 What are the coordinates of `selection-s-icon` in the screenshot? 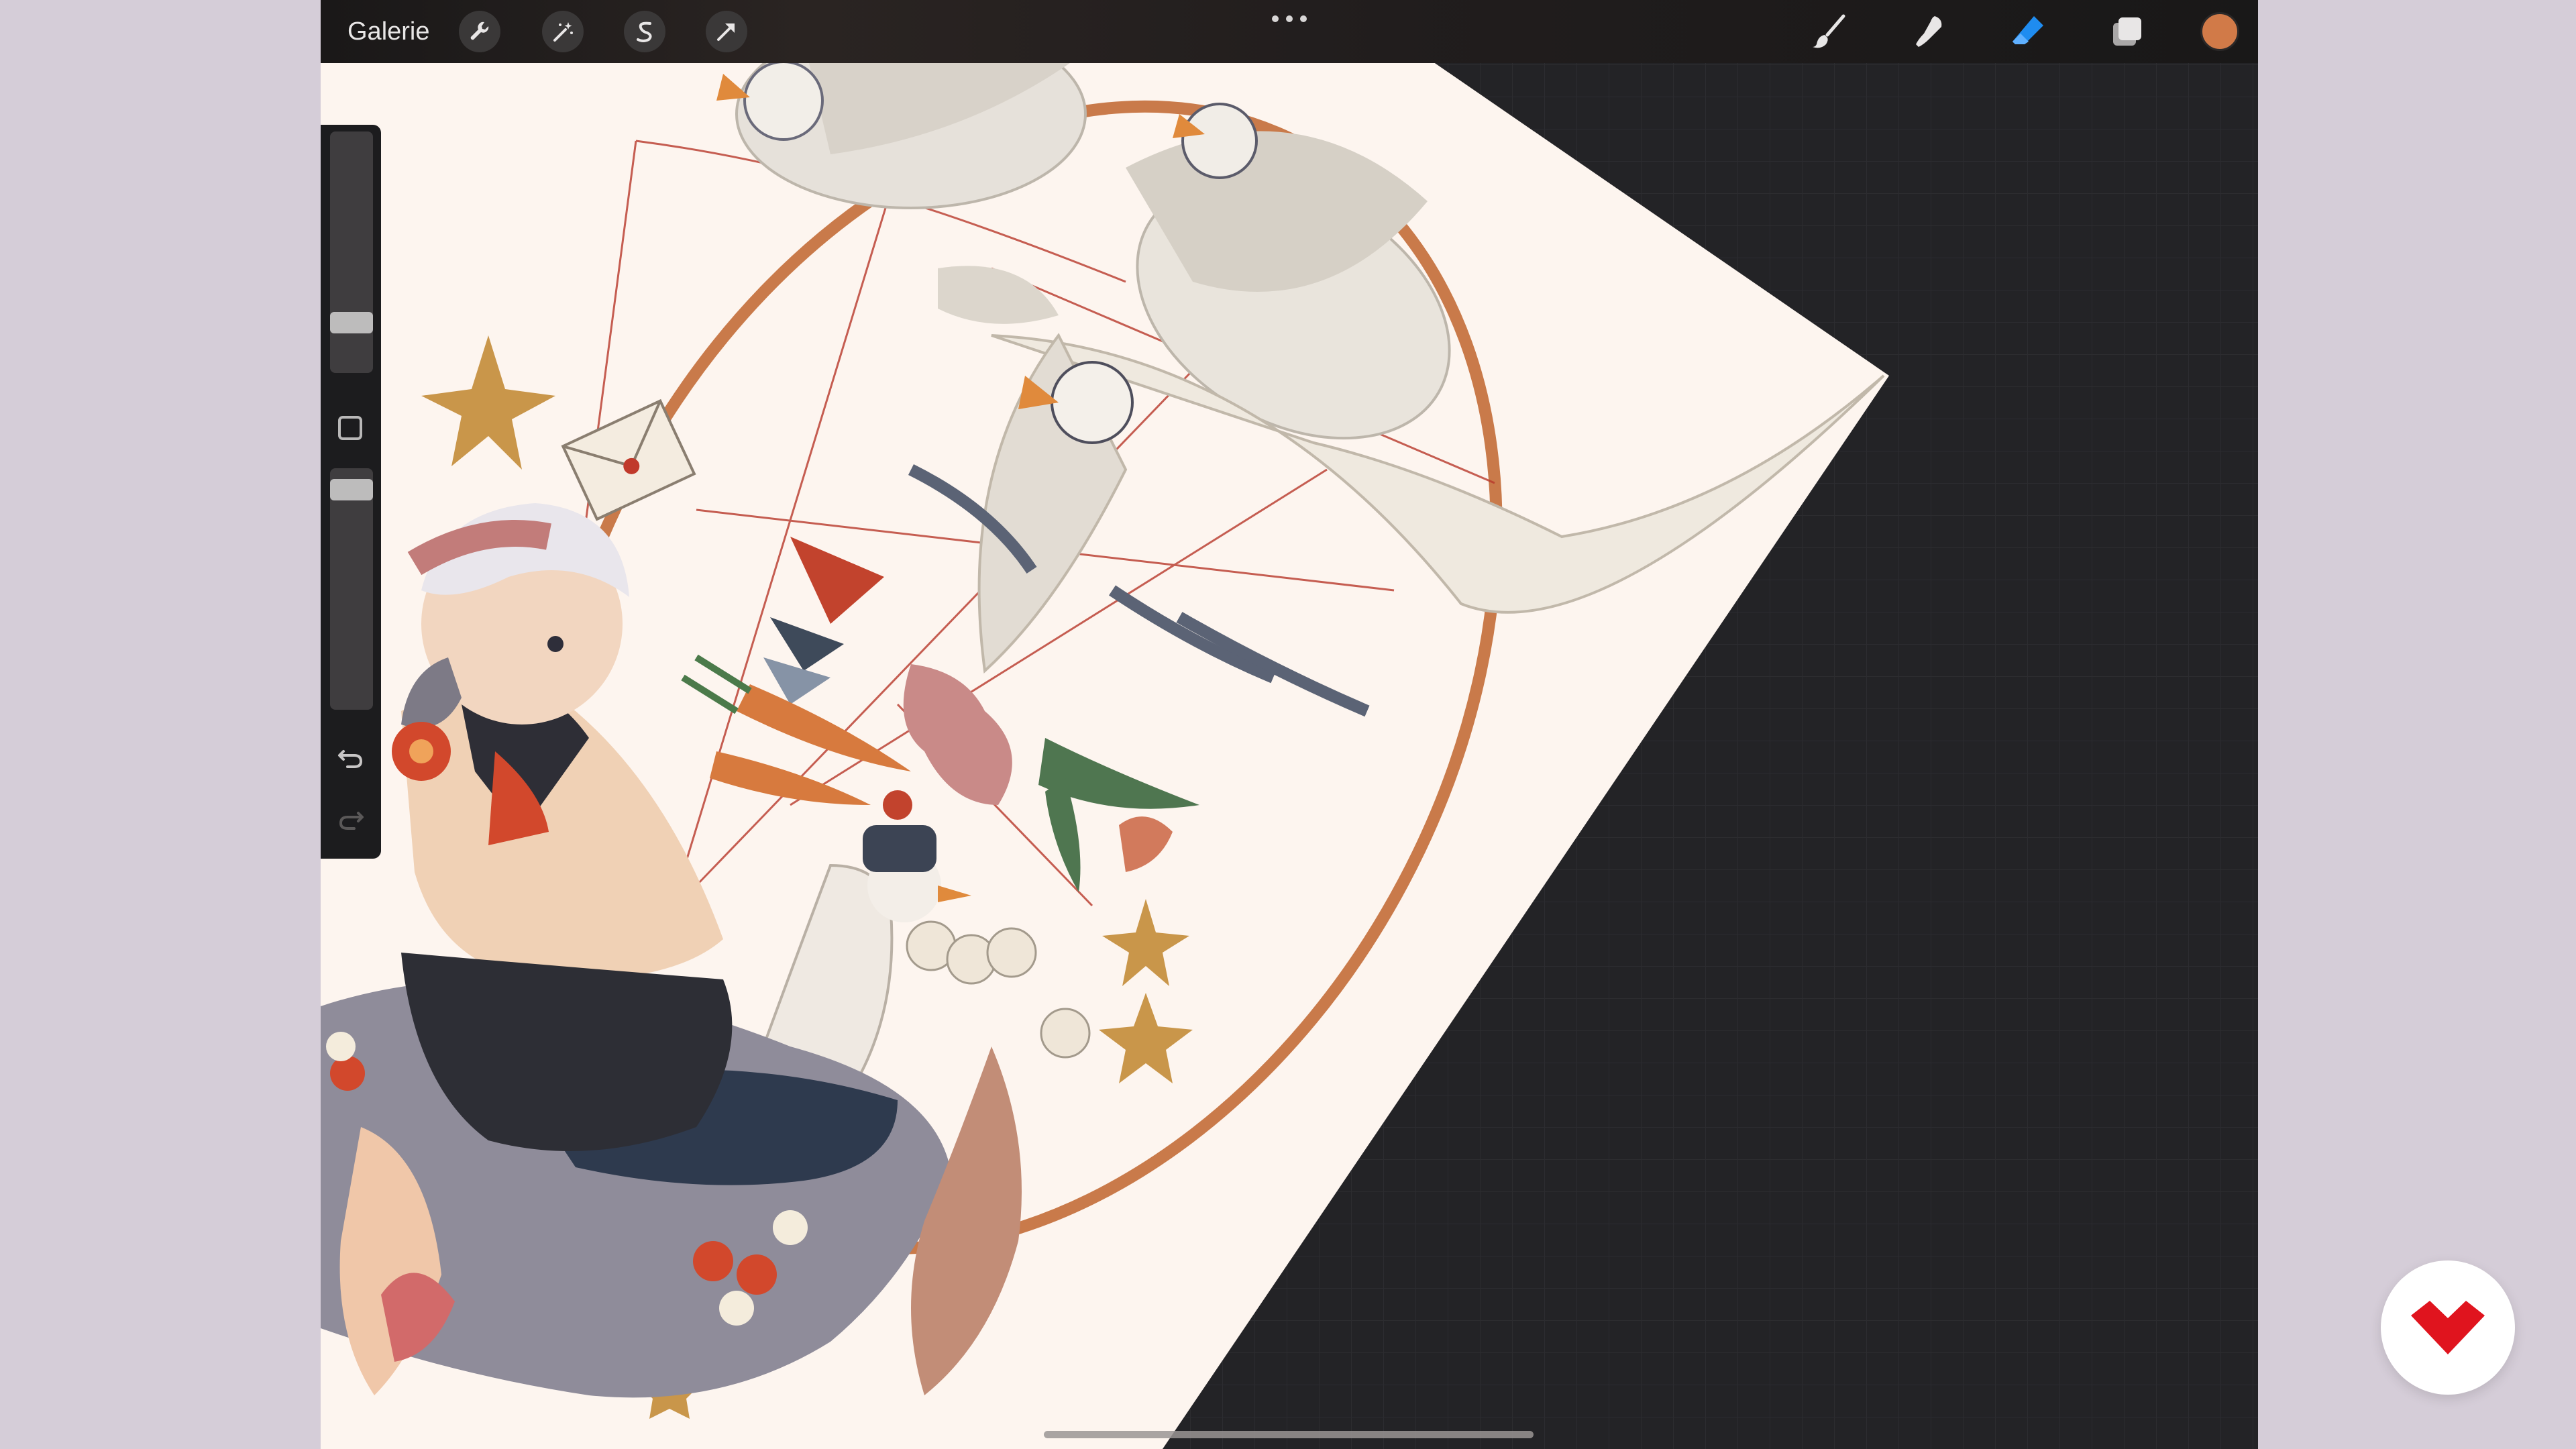 It's located at (644, 31).